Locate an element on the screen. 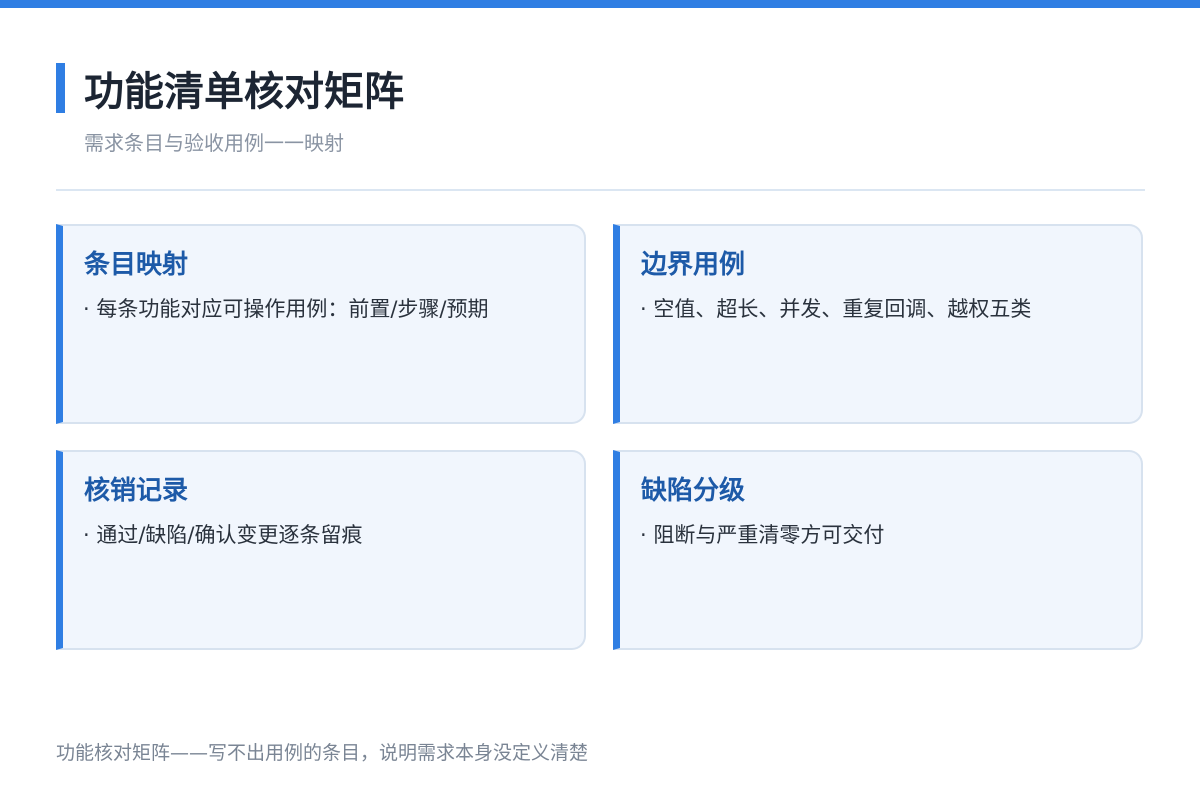  card-body: · 通过/缺陷/确认变更逐条留痕 is located at coordinates (223, 535).